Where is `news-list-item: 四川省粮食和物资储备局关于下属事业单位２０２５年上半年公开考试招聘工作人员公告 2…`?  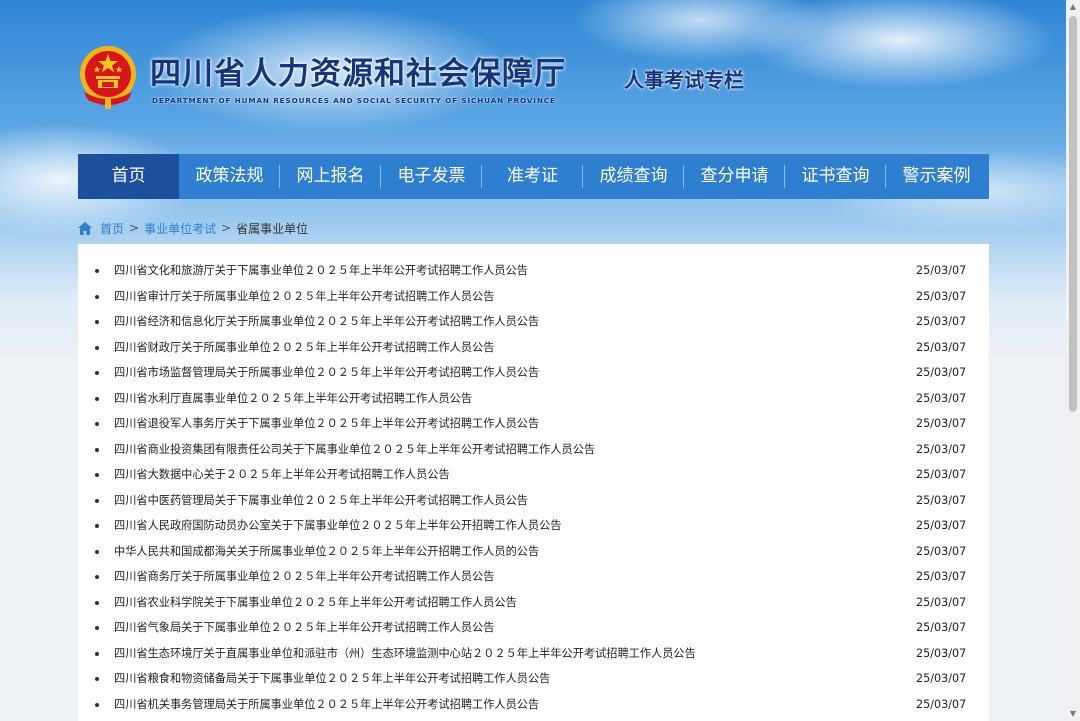
news-list-item: 四川省粮食和物资储备局关于下属事业单位２０２５年上半年公开考试招聘工作人员公告 2… is located at coordinates (533, 679).